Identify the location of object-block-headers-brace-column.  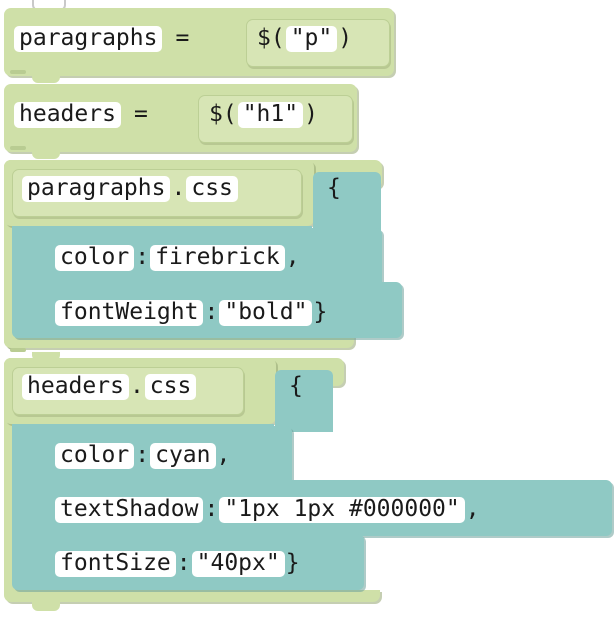
(304, 401).